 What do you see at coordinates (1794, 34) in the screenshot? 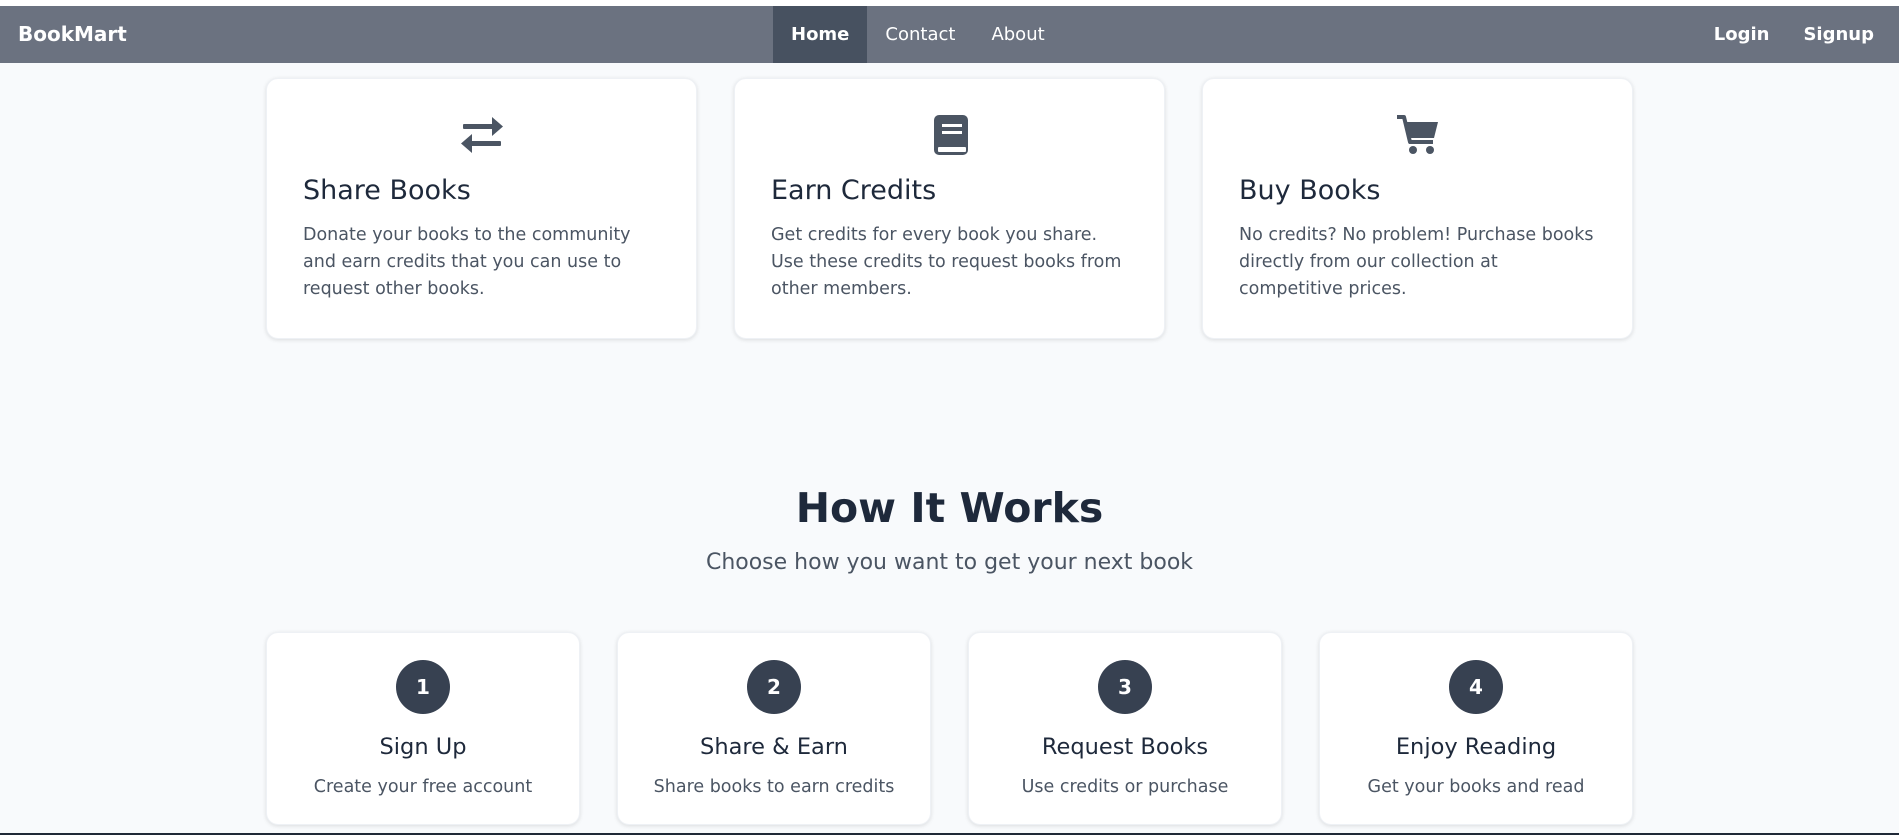
I see `auth-links: Login Signup` at bounding box center [1794, 34].